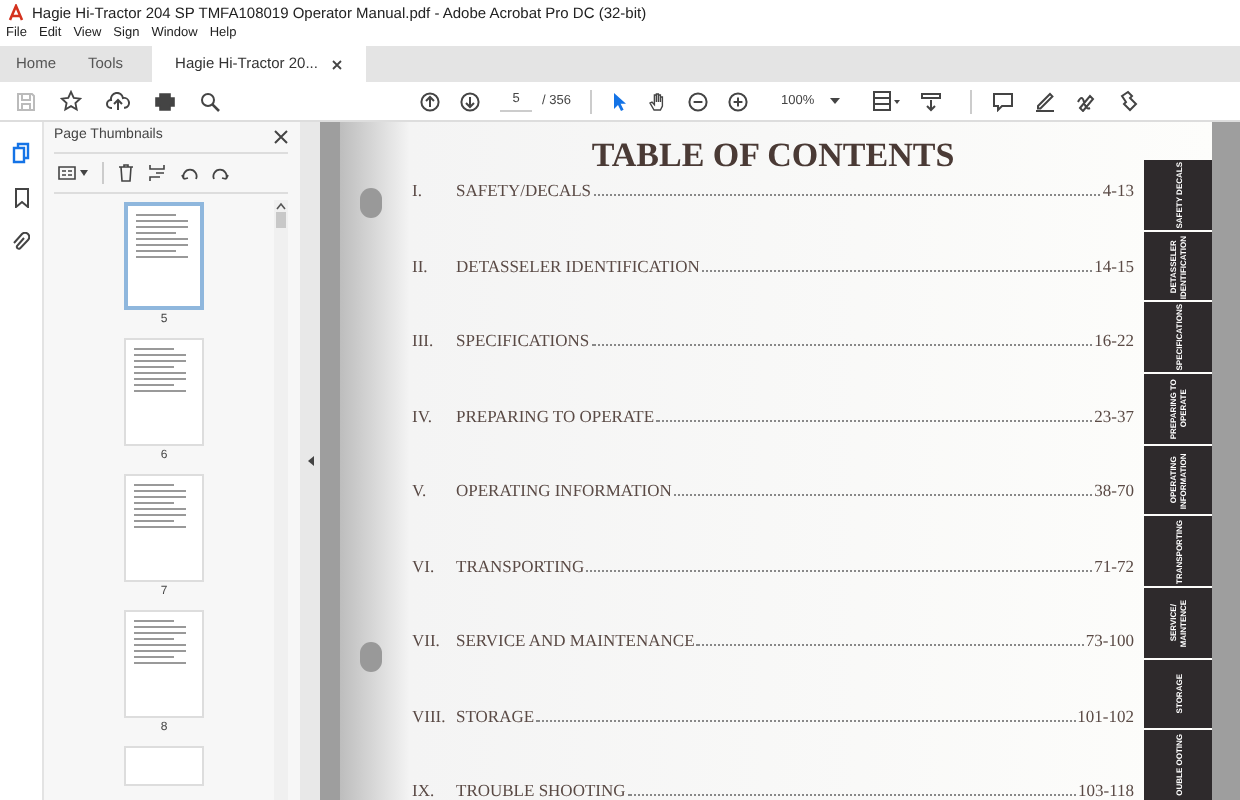 Image resolution: width=1240 pixels, height=800 pixels. What do you see at coordinates (16, 13) in the screenshot?
I see `pdf-app-icon` at bounding box center [16, 13].